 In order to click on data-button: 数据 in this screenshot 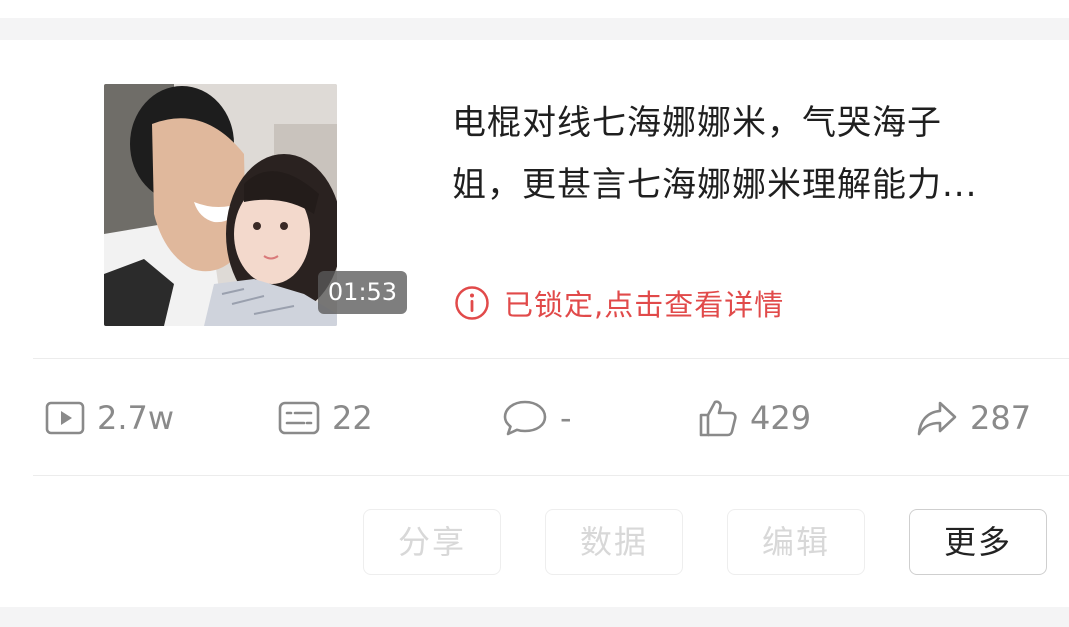, I will do `click(614, 542)`.